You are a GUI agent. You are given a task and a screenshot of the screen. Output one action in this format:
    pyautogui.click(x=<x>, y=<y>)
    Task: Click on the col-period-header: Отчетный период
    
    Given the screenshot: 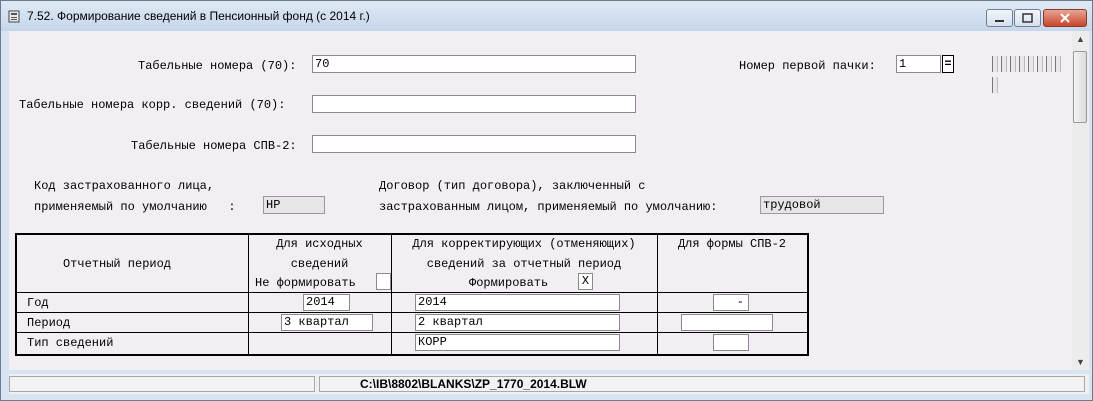 What is the action you would take?
    pyautogui.click(x=117, y=264)
    